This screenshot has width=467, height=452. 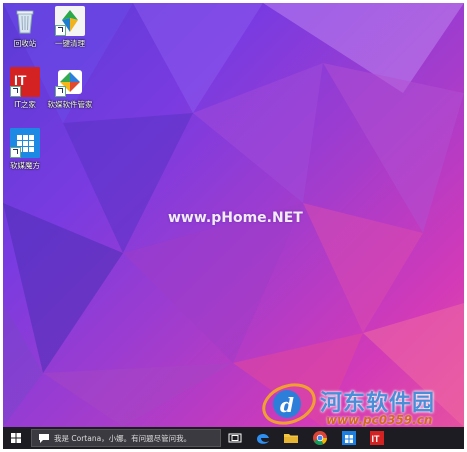 I want to click on svg-text: d, so click(x=287, y=405).